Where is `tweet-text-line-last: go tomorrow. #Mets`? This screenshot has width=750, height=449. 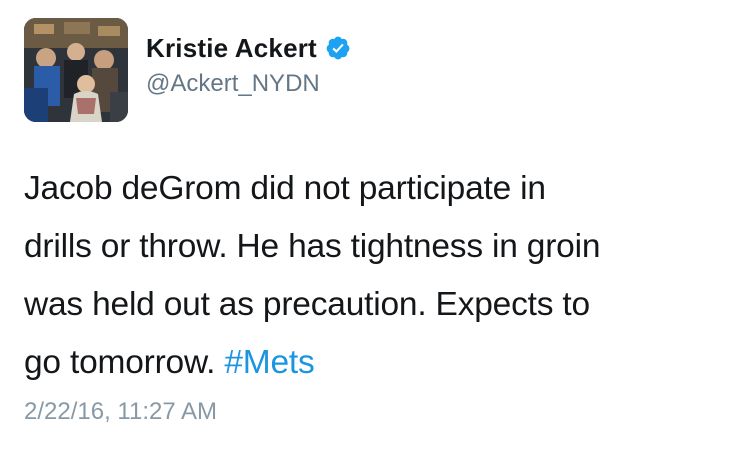
tweet-text-line-last: go tomorrow. #Mets is located at coordinates (379, 363).